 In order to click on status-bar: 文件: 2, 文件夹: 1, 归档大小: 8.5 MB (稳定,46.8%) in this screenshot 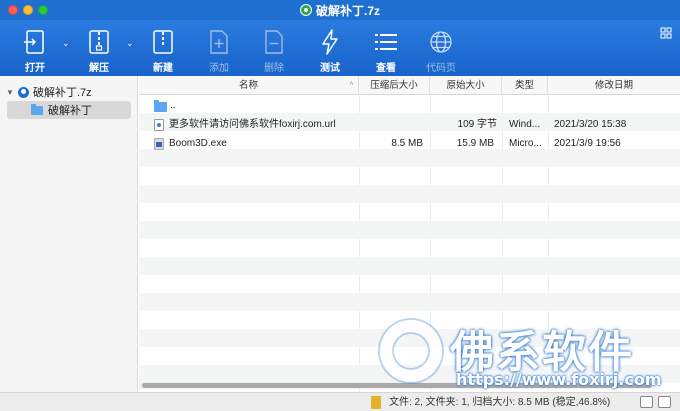, I will do `click(340, 401)`.